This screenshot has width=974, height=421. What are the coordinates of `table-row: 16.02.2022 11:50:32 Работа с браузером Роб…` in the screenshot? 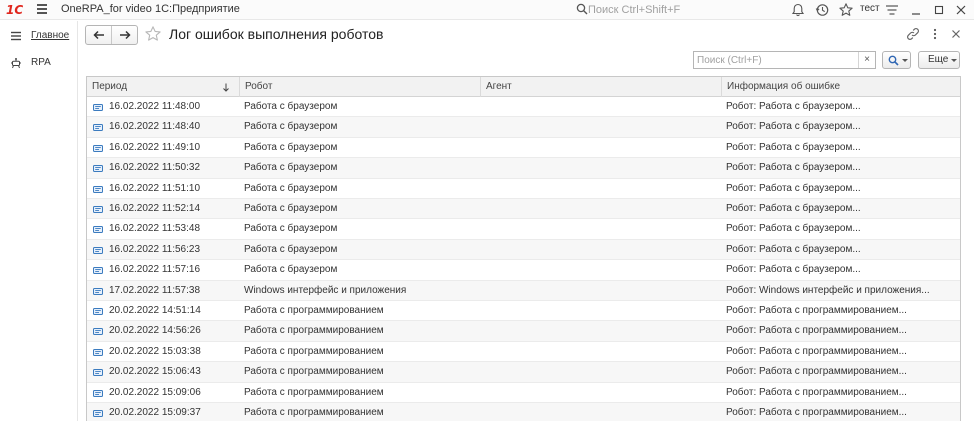 It's located at (523, 168).